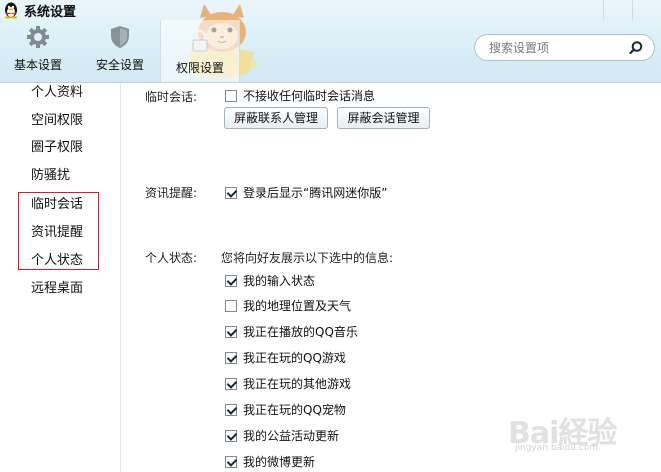 Image resolution: width=661 pixels, height=472 pixels. What do you see at coordinates (231, 95) in the screenshot?
I see `temp-session-checkbox` at bounding box center [231, 95].